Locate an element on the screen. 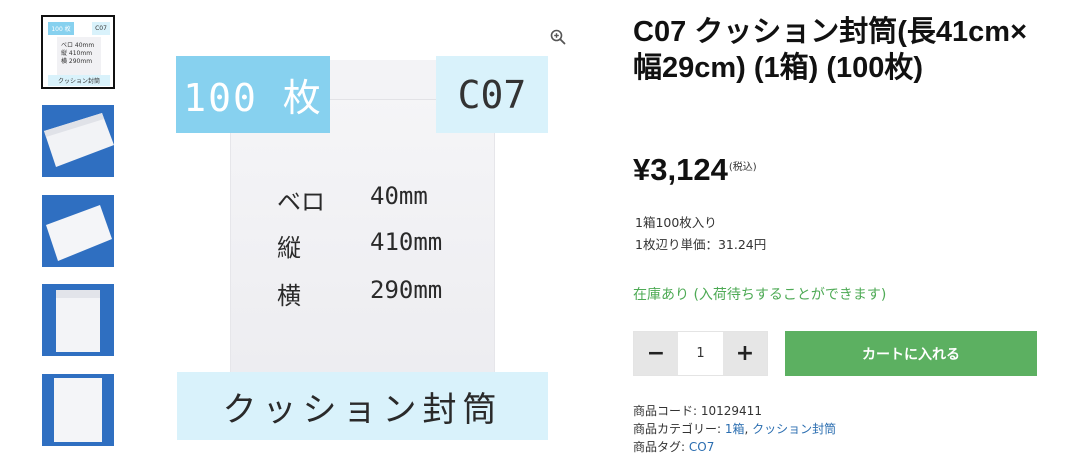  thumbnail-2-image is located at coordinates (78, 141).